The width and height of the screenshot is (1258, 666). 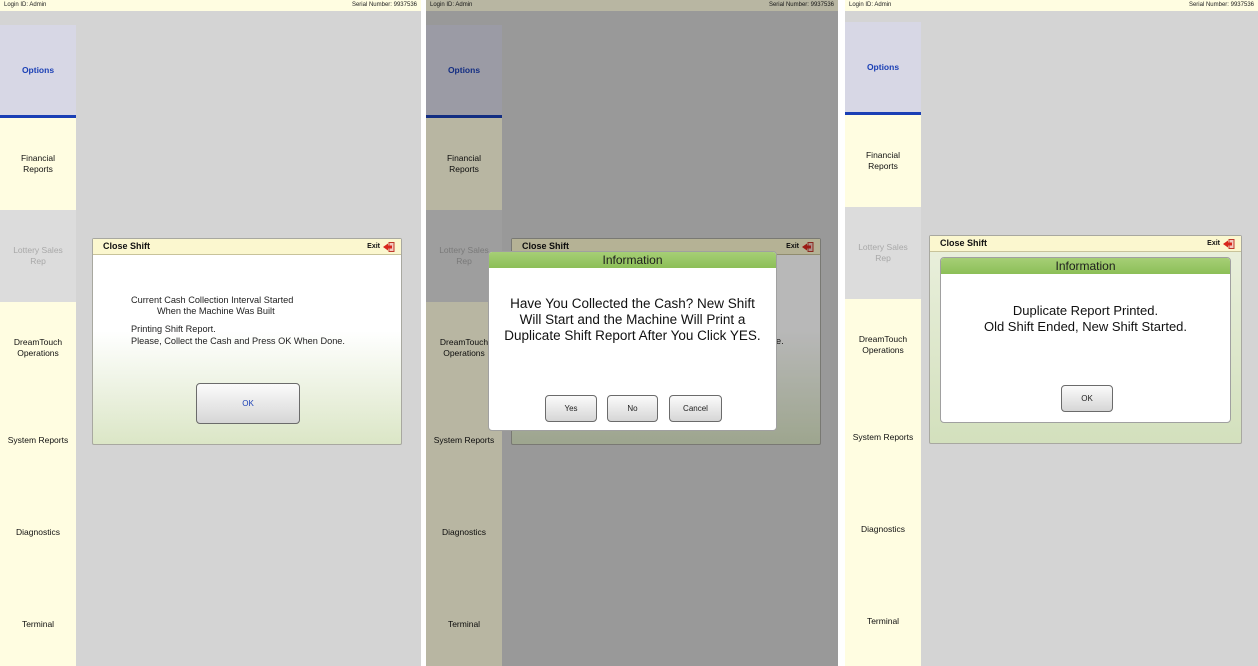 What do you see at coordinates (695, 408) in the screenshot?
I see `cancel-button: Cancel` at bounding box center [695, 408].